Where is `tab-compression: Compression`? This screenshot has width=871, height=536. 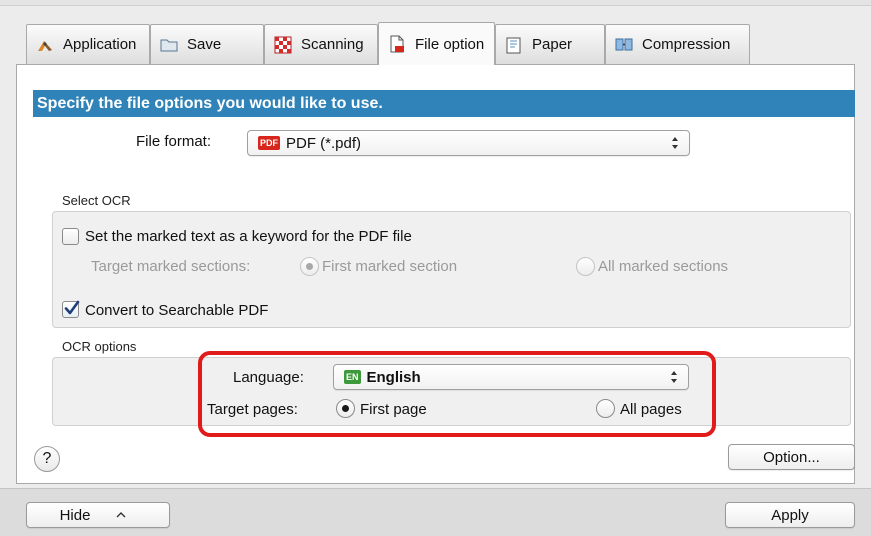
tab-compression: Compression is located at coordinates (677, 44).